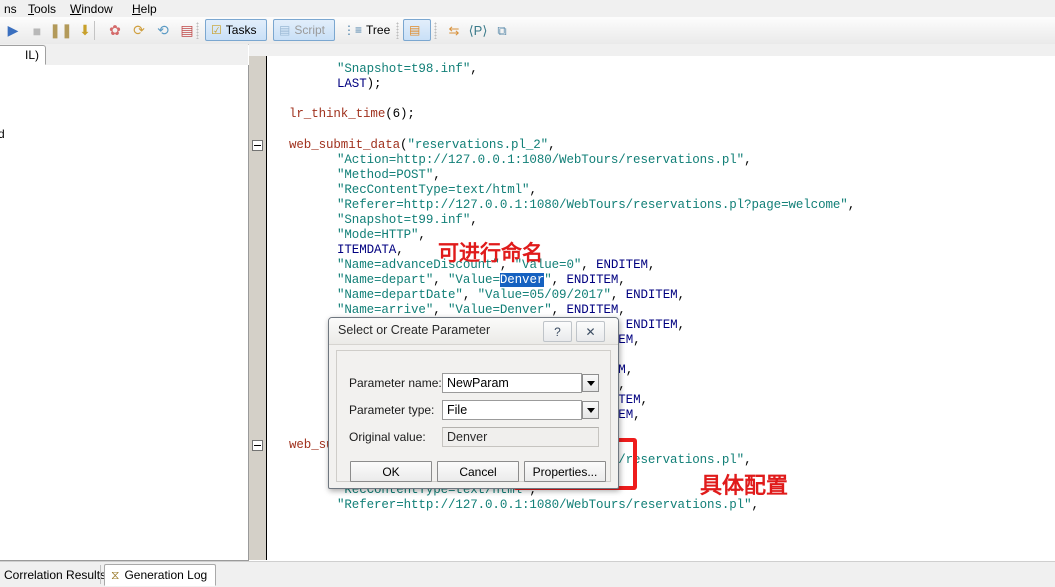 This screenshot has height=587, width=1055. Describe the element at coordinates (414, 30) in the screenshot. I see `layout-icon: ▤` at that location.